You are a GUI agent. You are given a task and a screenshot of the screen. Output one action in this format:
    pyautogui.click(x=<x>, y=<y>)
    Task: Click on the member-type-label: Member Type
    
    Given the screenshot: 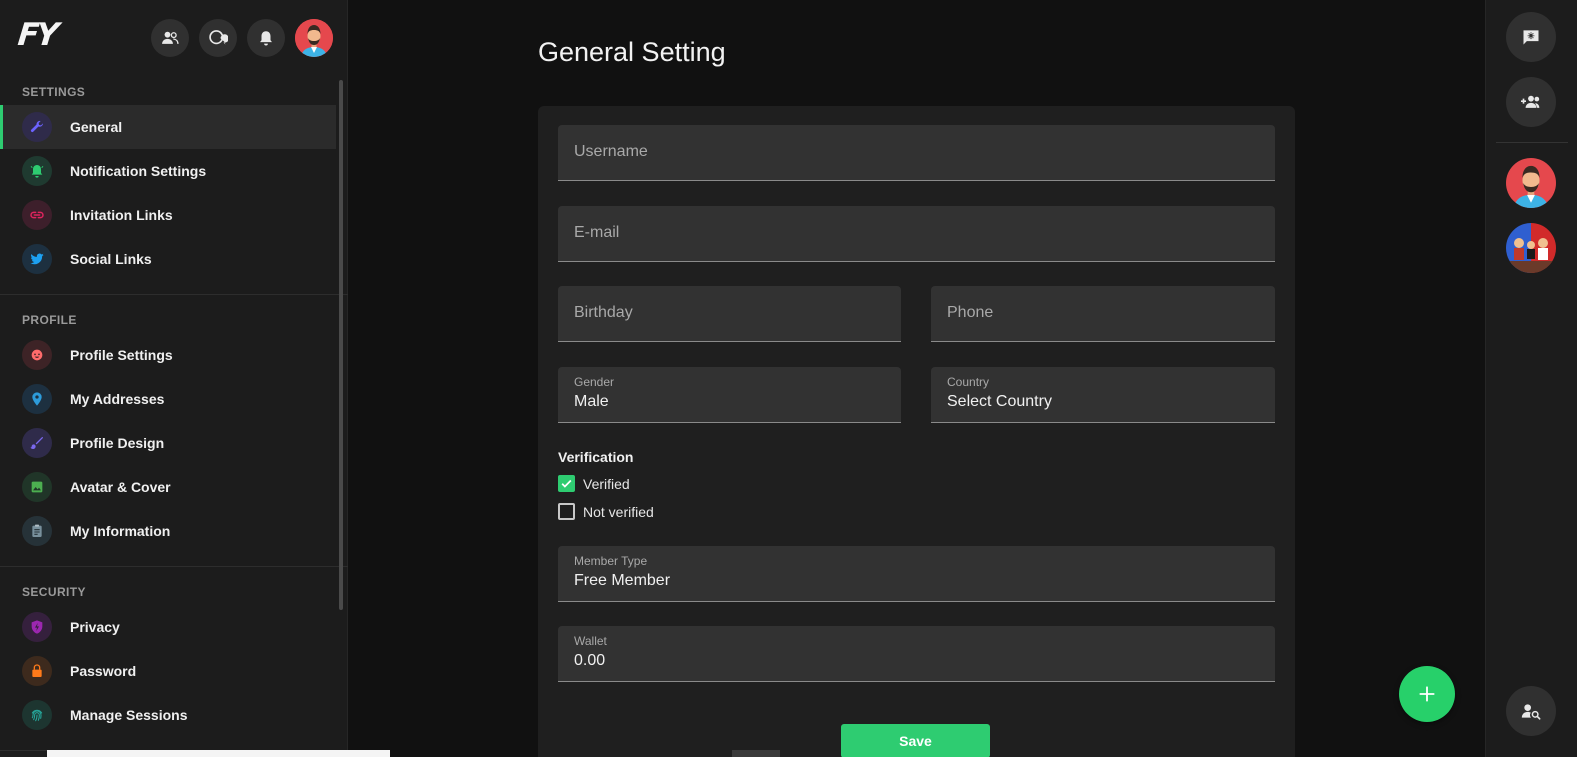 What is the action you would take?
    pyautogui.click(x=611, y=561)
    